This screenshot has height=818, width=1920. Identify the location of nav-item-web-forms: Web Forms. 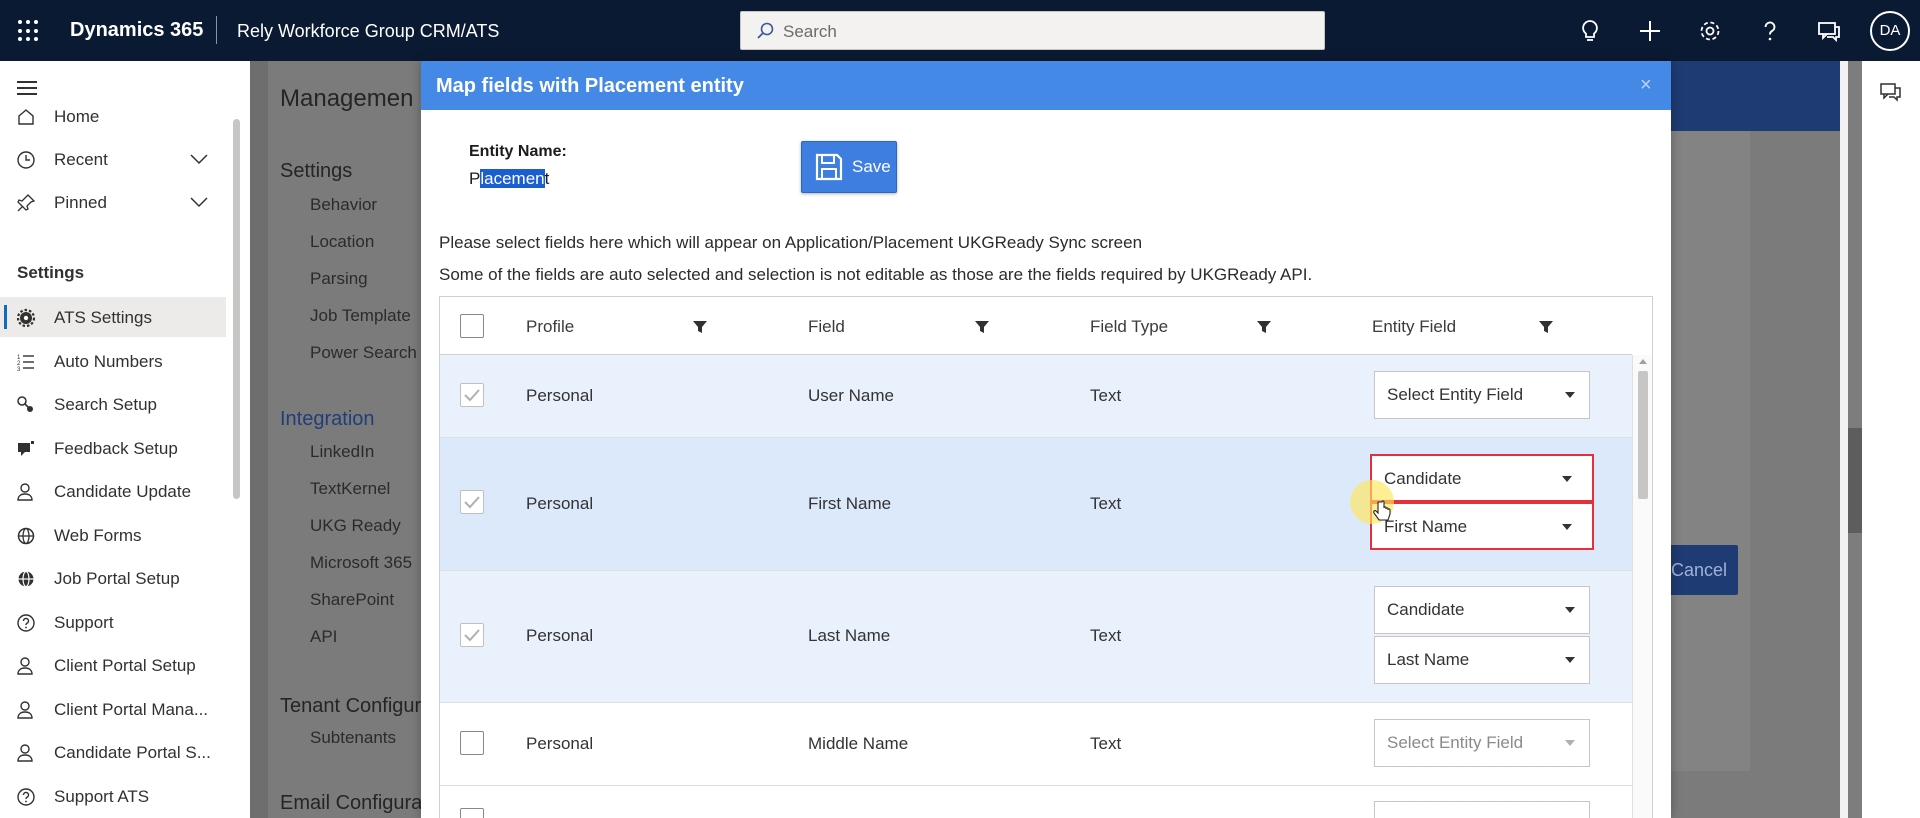
(113, 535).